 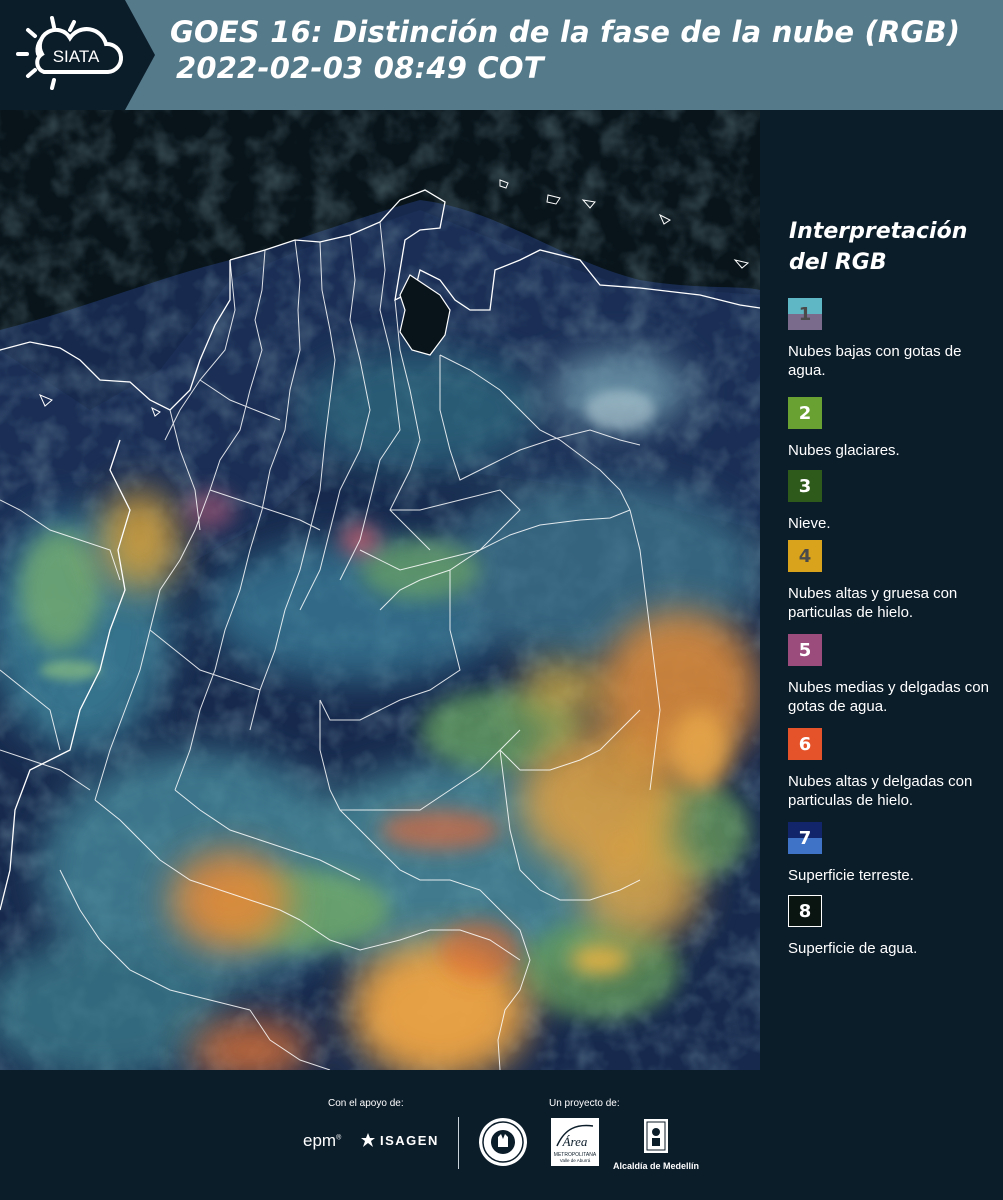 I want to click on amva-seal-icon, so click(x=503, y=1142).